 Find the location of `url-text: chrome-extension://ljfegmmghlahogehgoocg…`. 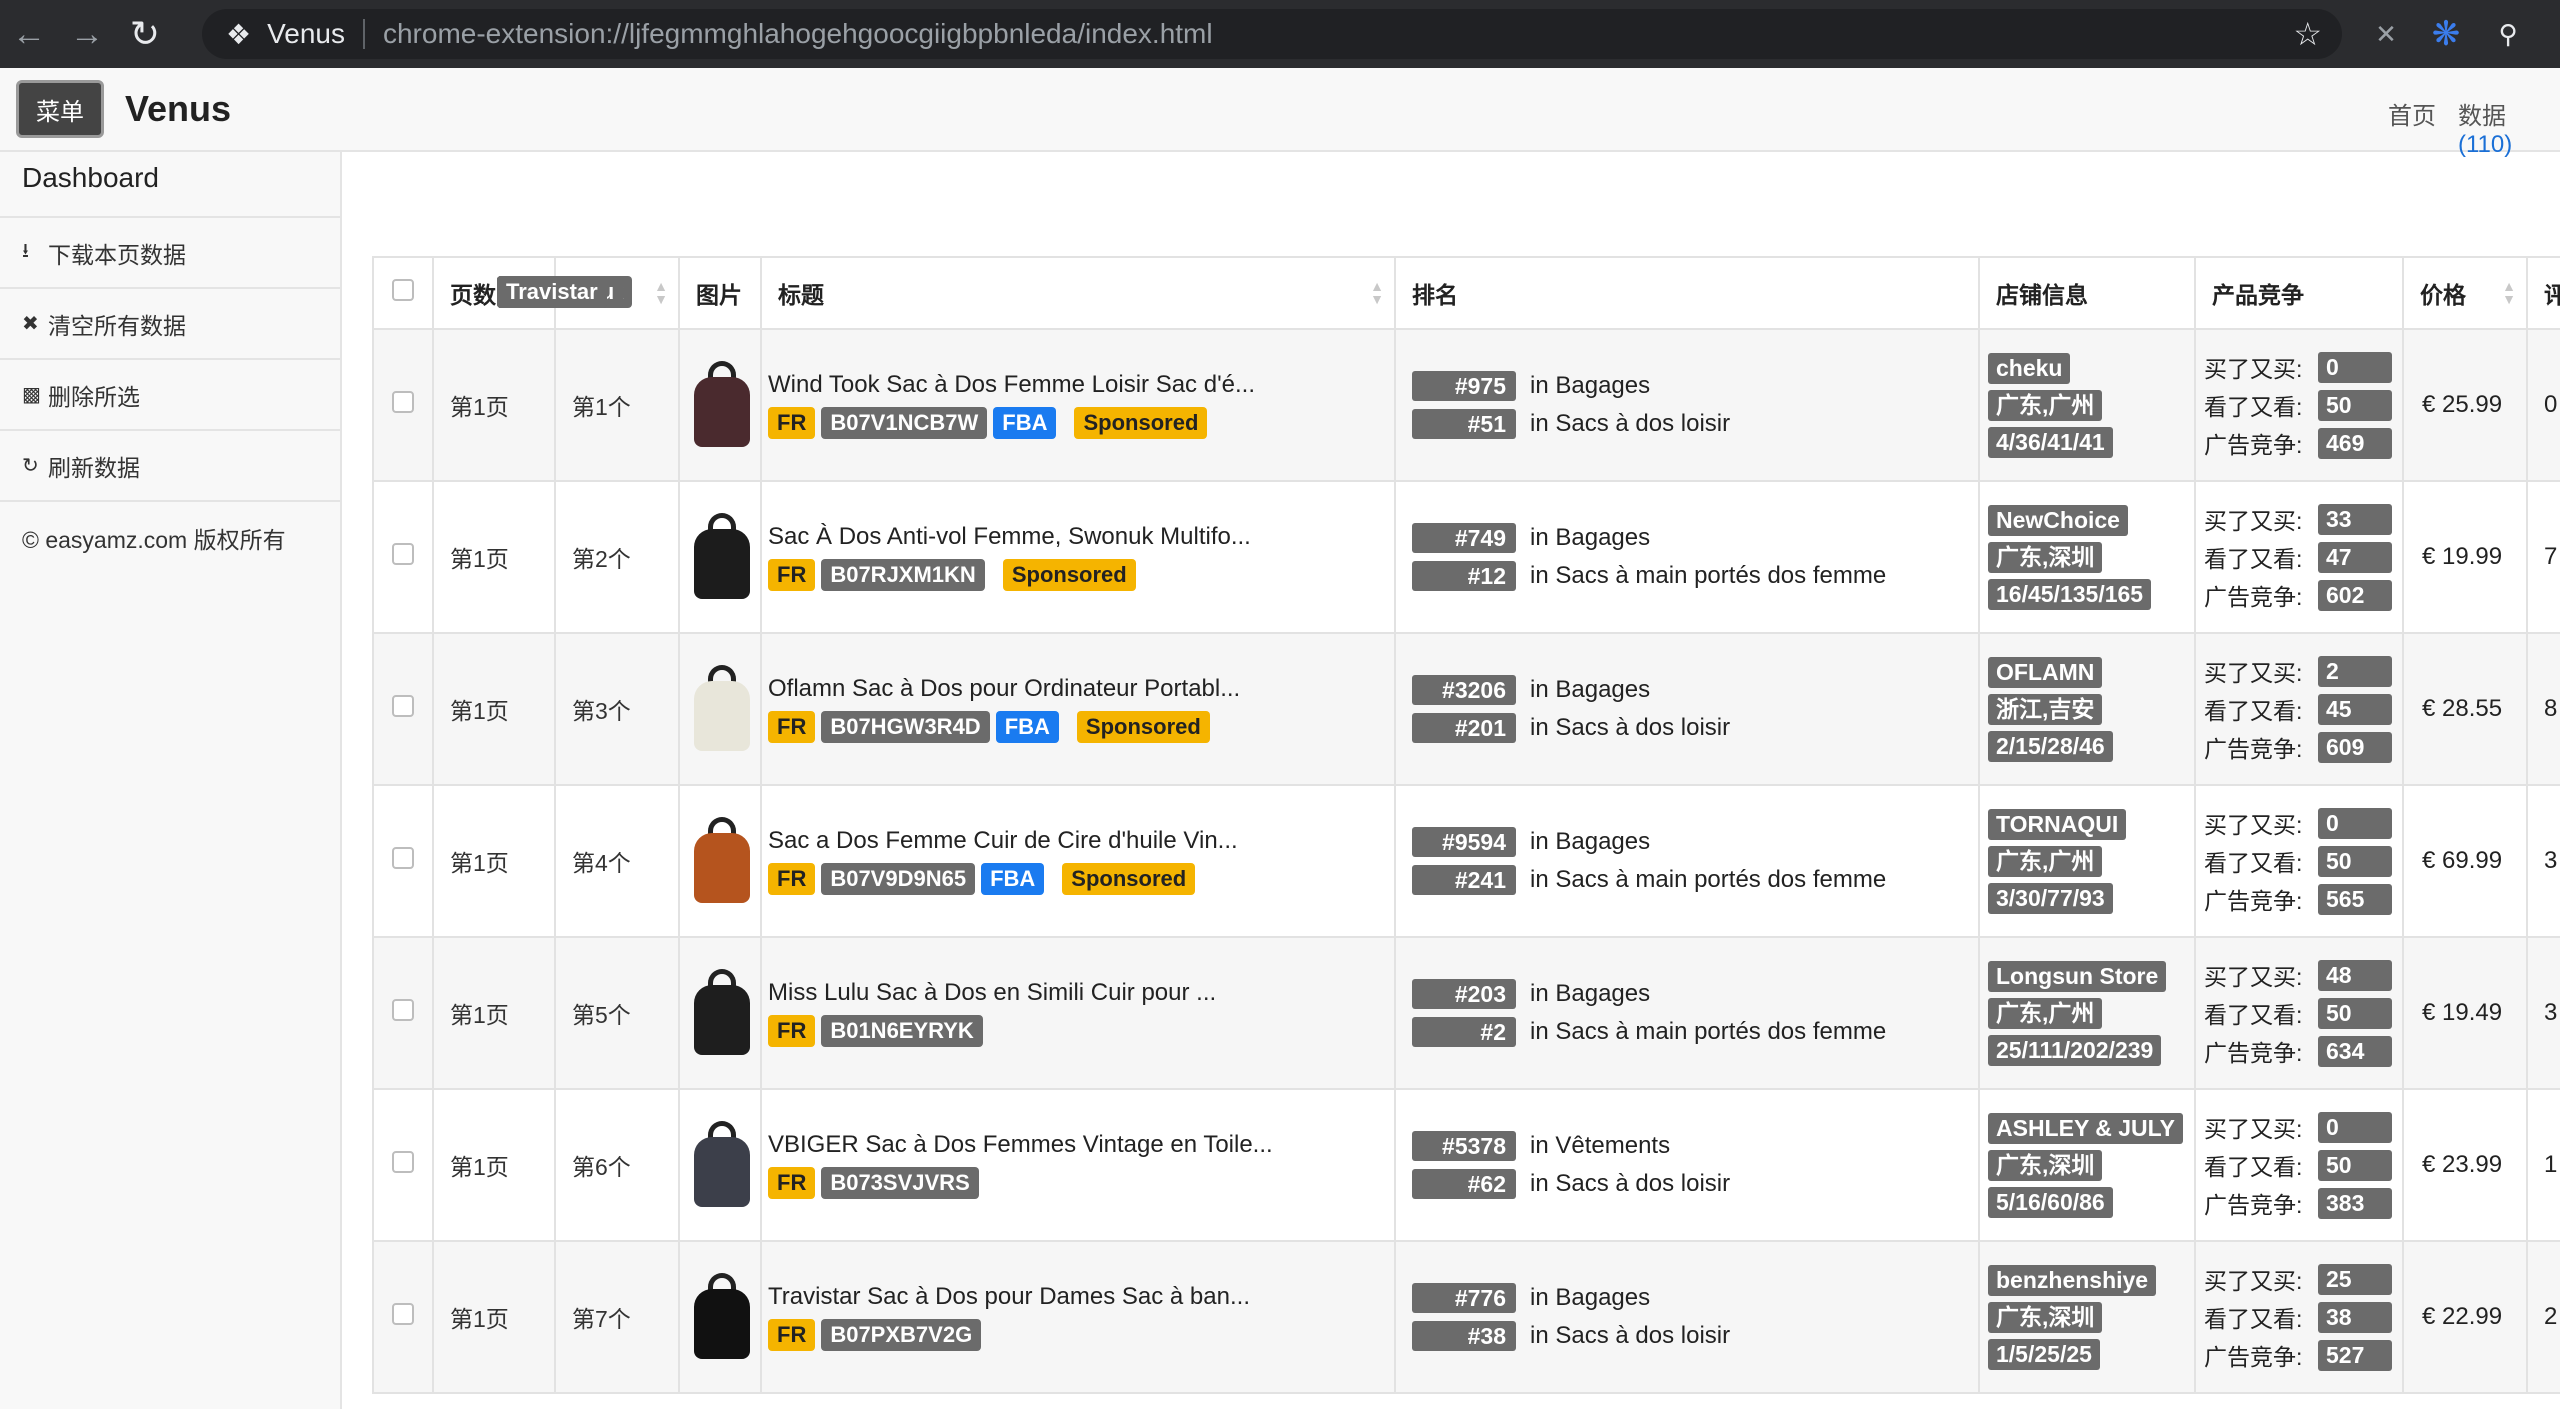

url-text: chrome-extension://ljfegmmghlahogehgoocg… is located at coordinates (798, 34).